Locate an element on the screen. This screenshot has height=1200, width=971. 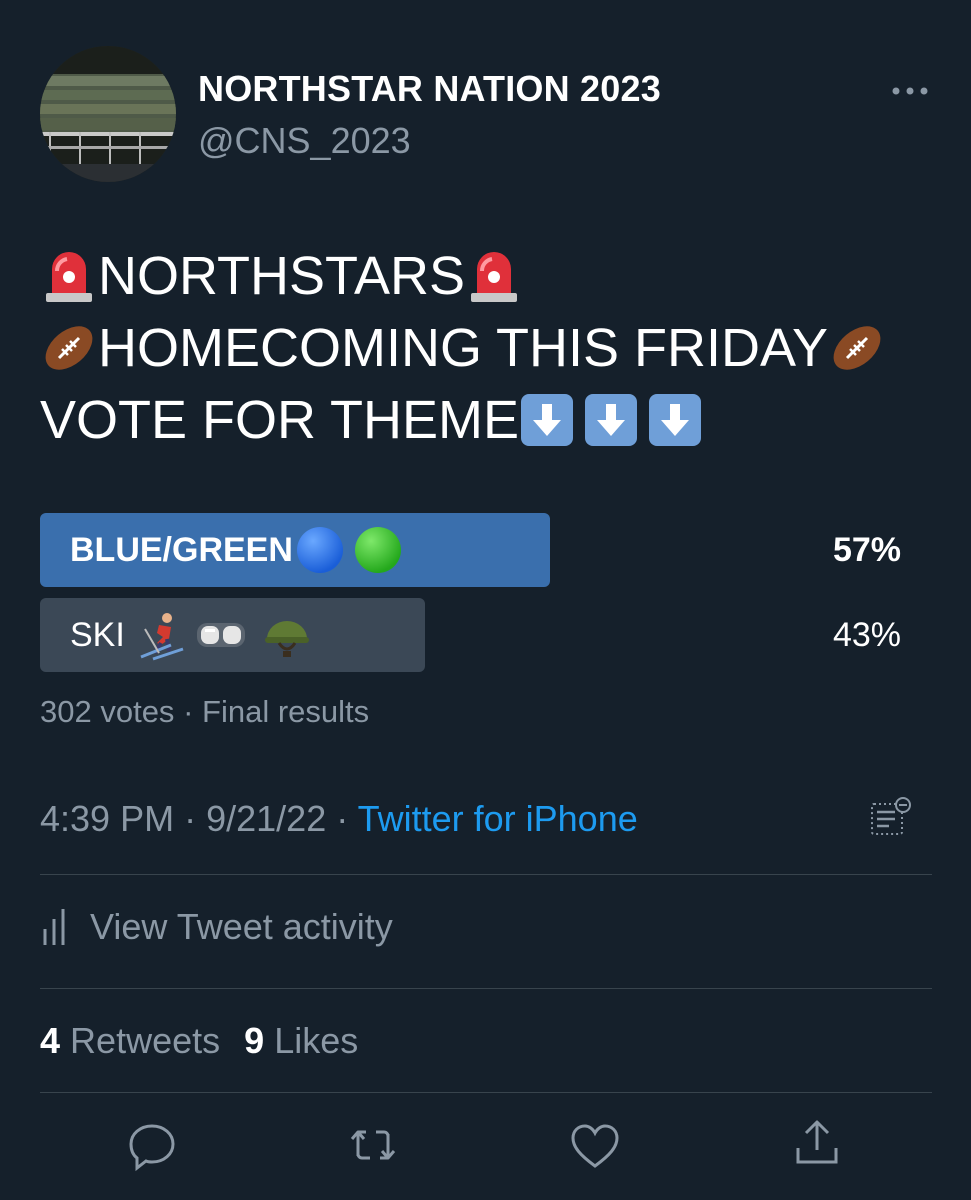
tweet-metadata: 4:39 PM · 9/21/22 · Twitter for iPhone is located at coordinates (339, 819).